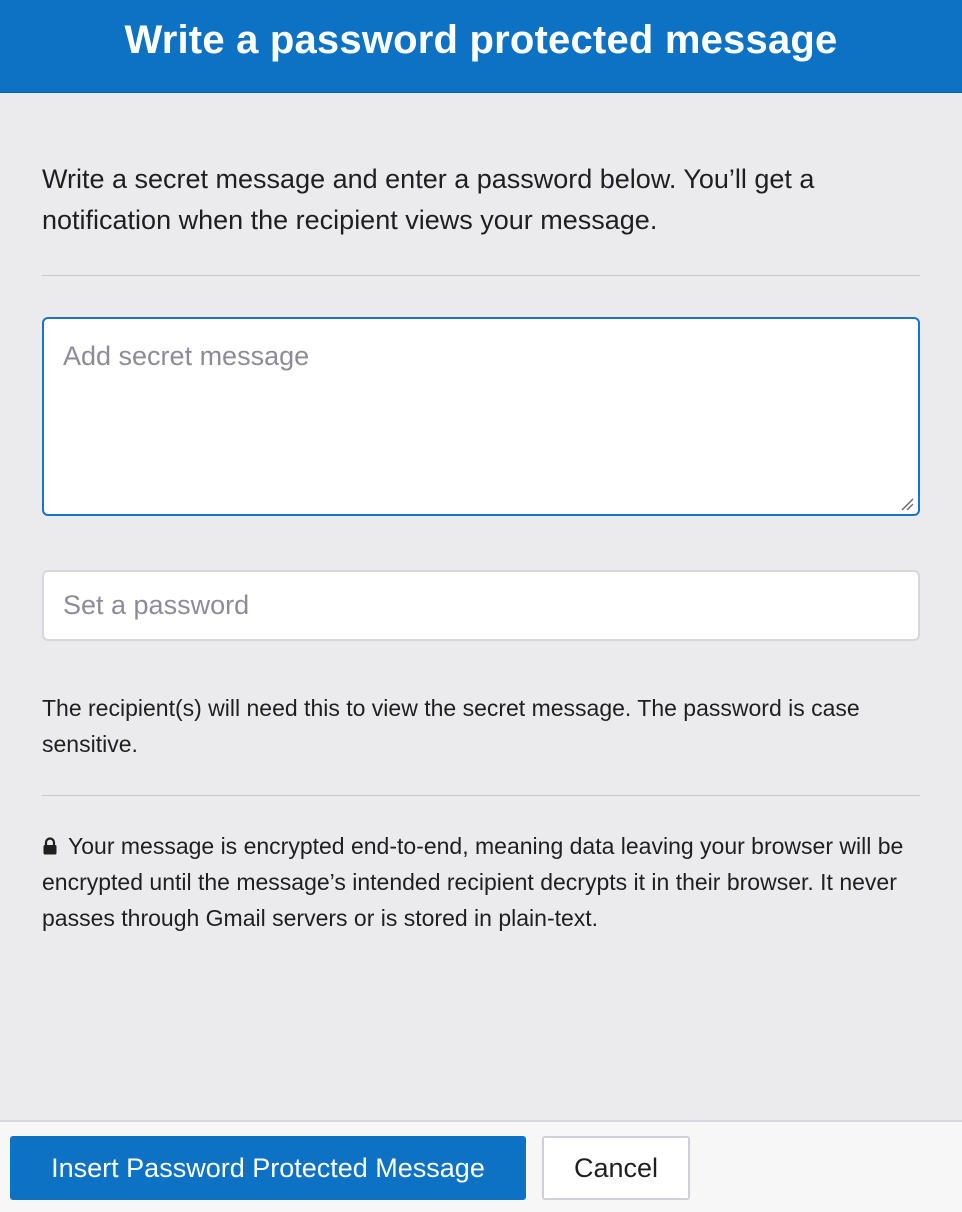  I want to click on dialog-footer: Insert Password Protected Message Cancel, so click(481, 1166).